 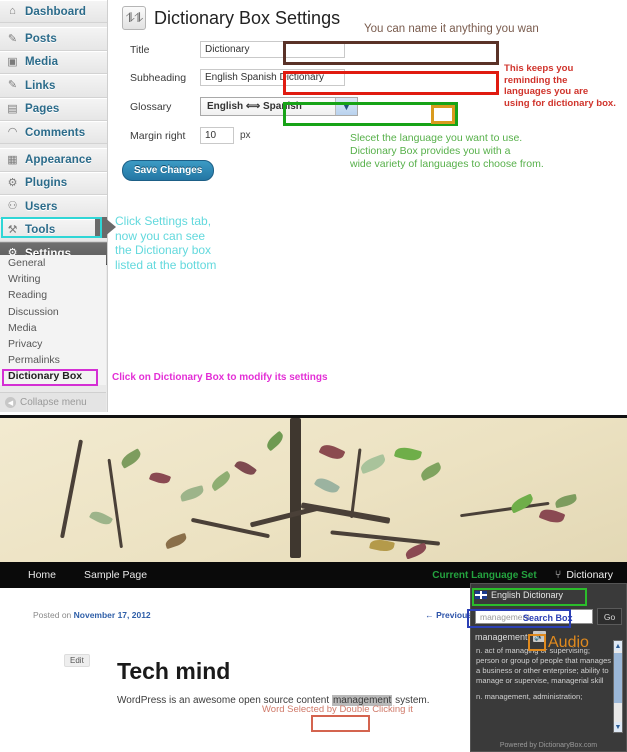 What do you see at coordinates (53, 279) in the screenshot?
I see `submenu-item-writing: Writing` at bounding box center [53, 279].